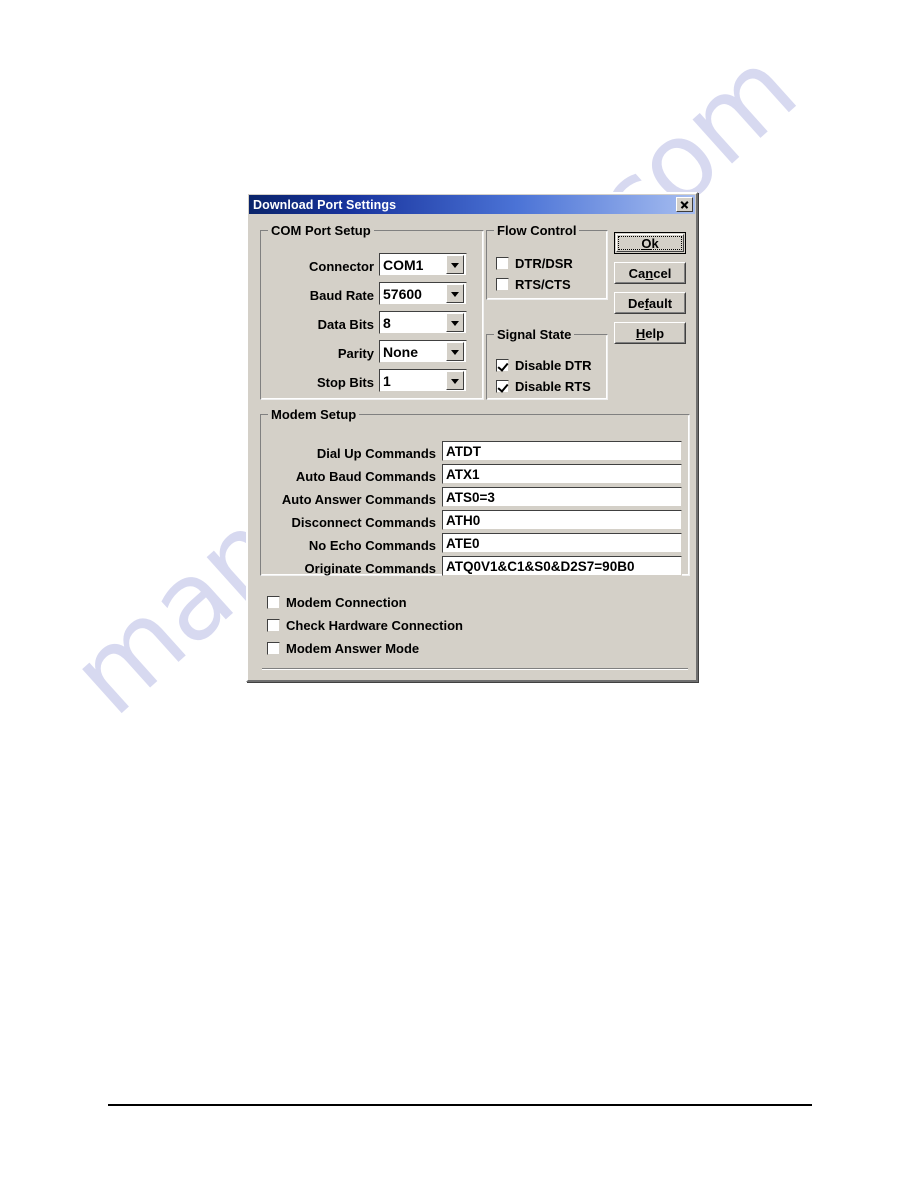  What do you see at coordinates (321, 230) in the screenshot?
I see `com-port-setup-legend: COM Port Setup` at bounding box center [321, 230].